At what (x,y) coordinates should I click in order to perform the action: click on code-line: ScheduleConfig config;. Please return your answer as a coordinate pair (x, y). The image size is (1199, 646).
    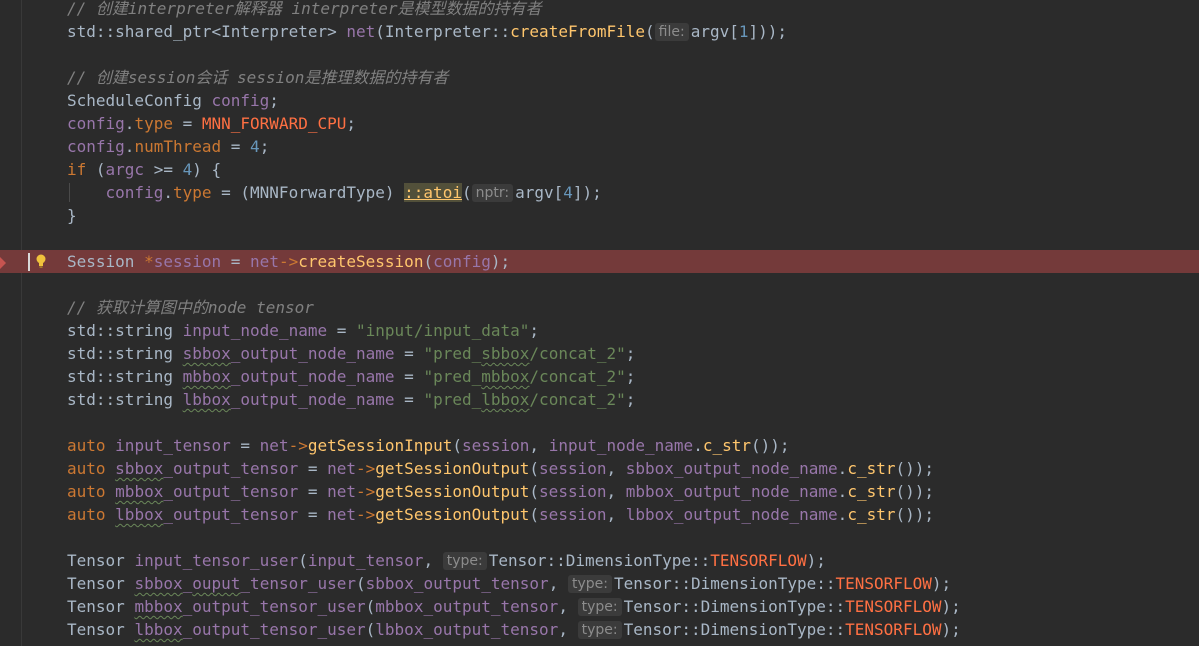
    Looking at the image, I should click on (599, 100).